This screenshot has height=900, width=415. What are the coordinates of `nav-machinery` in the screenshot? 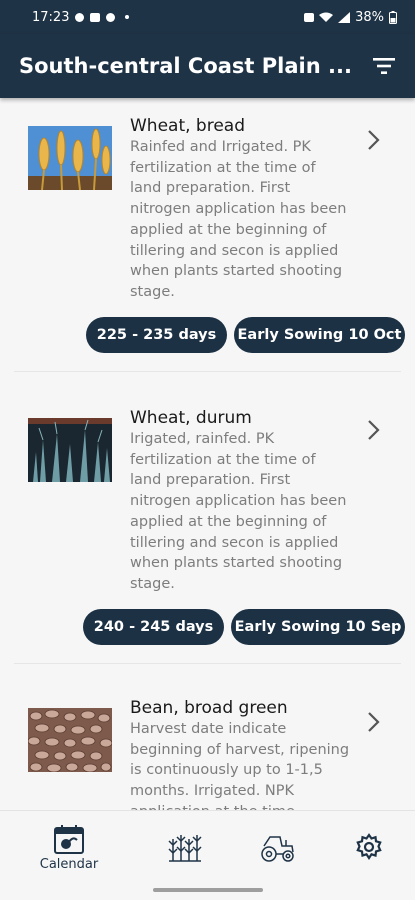 It's located at (278, 846).